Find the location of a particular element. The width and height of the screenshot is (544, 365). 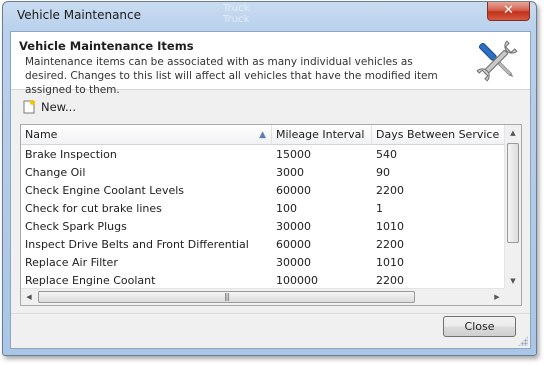

cell-mileage: 15000 is located at coordinates (293, 154).